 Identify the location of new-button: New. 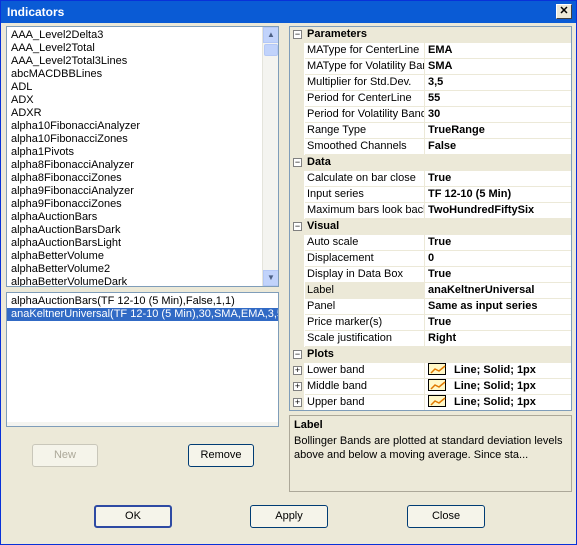
(65, 455).